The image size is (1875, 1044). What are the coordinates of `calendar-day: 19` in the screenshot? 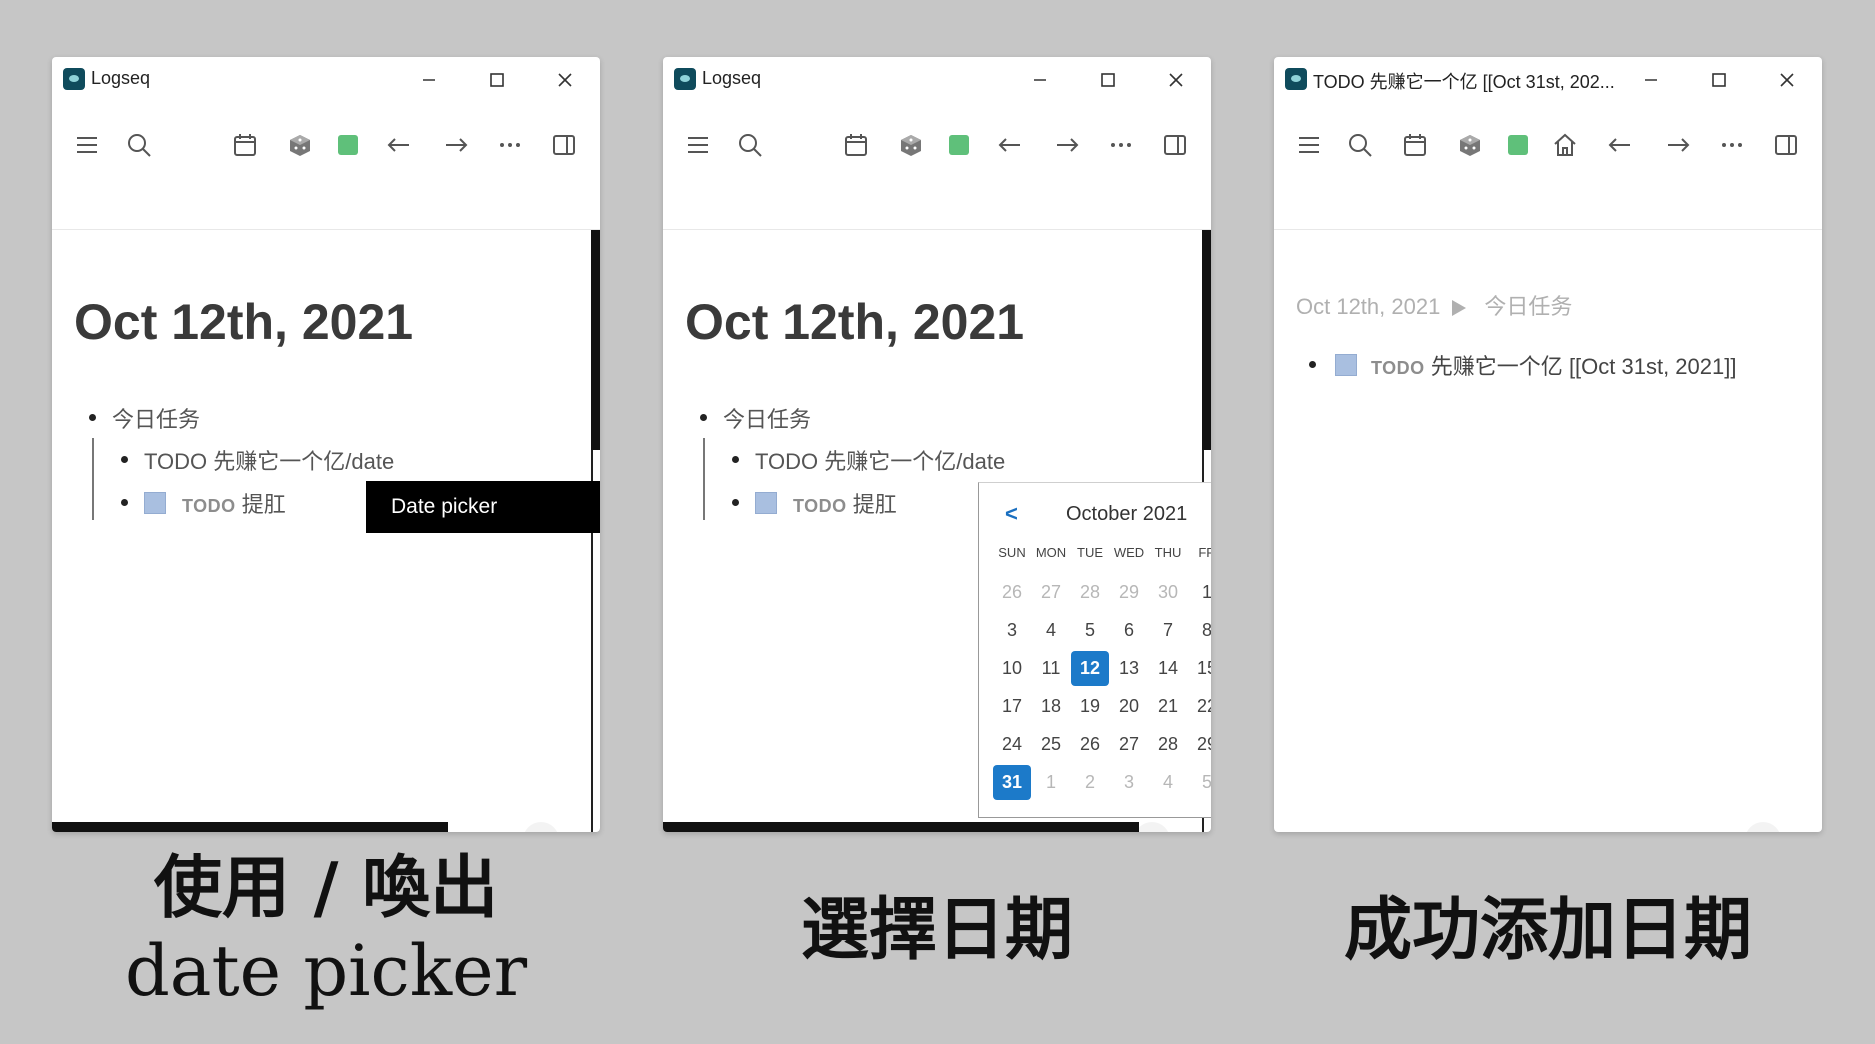 It's located at (1090, 706).